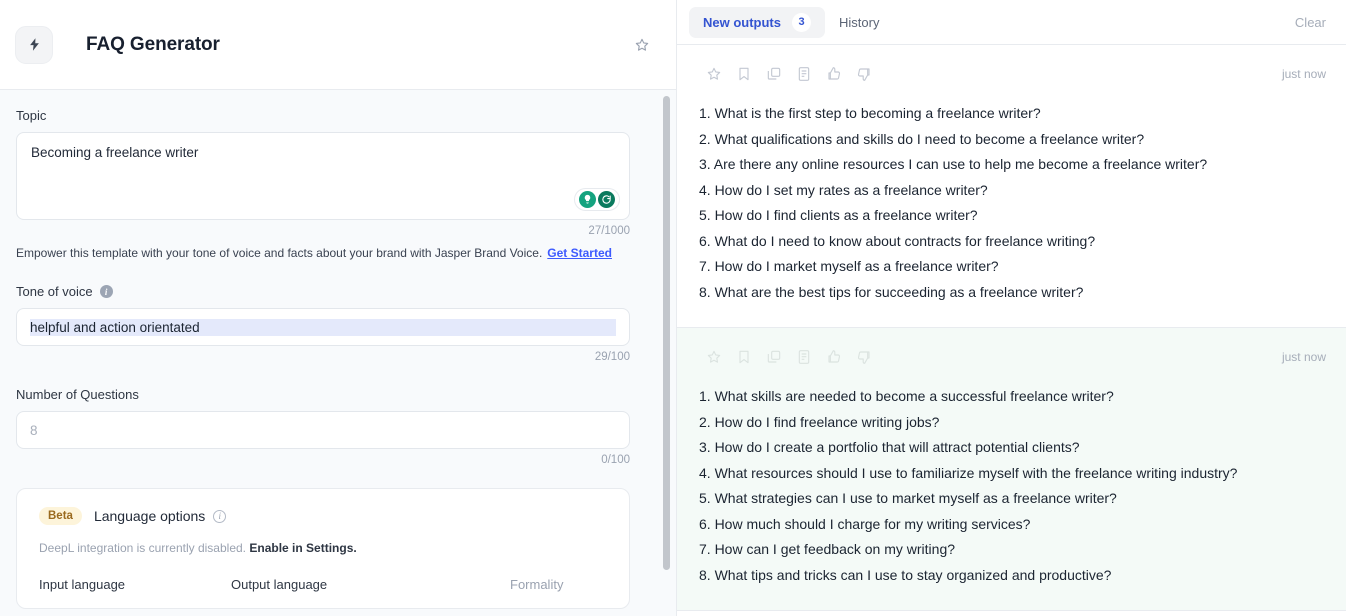 This screenshot has width=1346, height=616. Describe the element at coordinates (323, 291) in the screenshot. I see `tone-of-voice-label: Tone of voice i` at that location.